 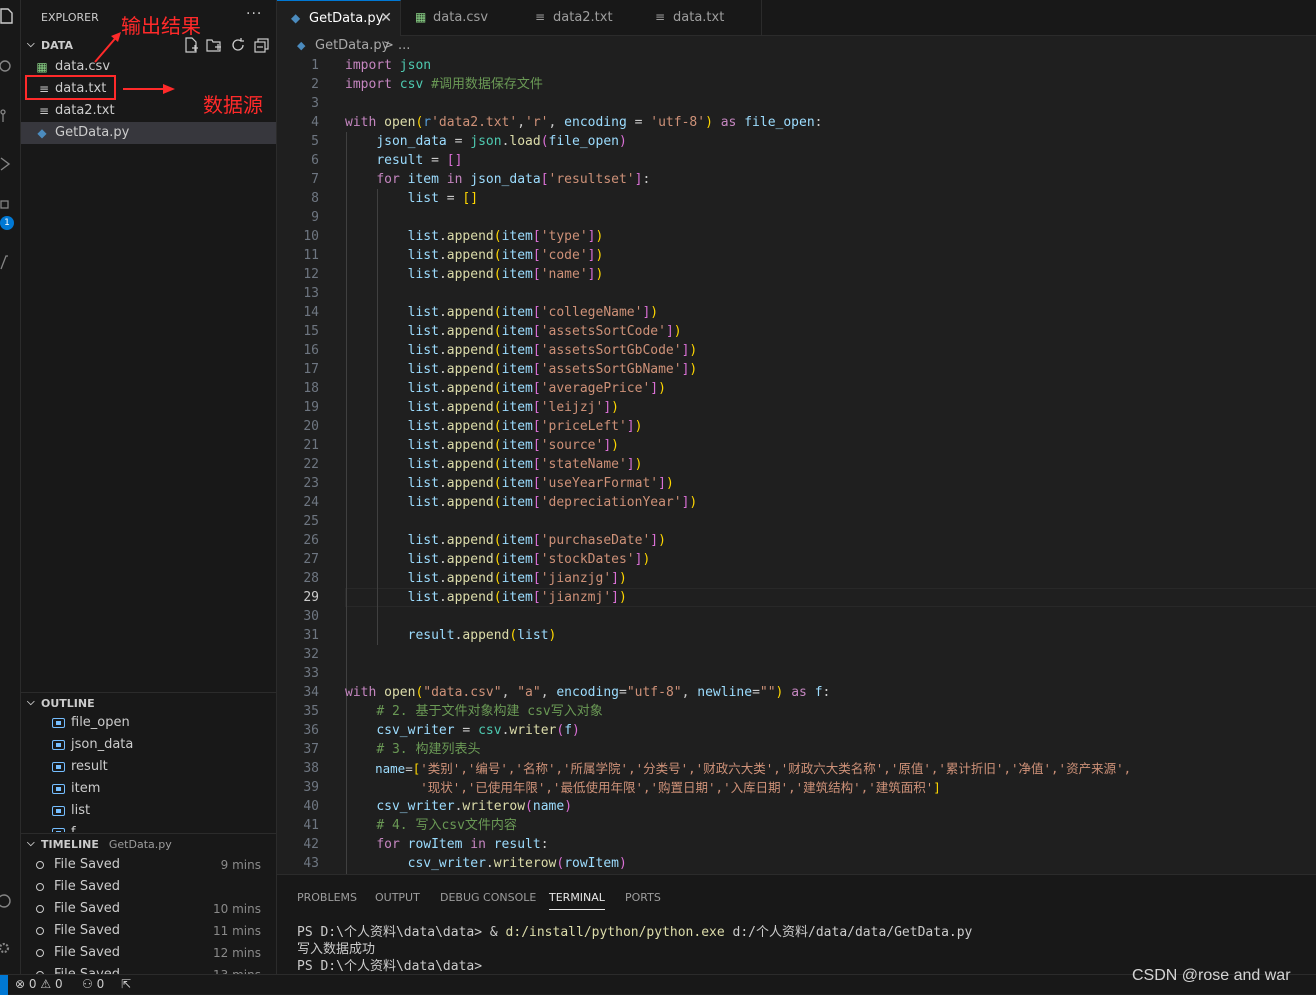 What do you see at coordinates (311, 502) in the screenshot?
I see `line-number: 24` at bounding box center [311, 502].